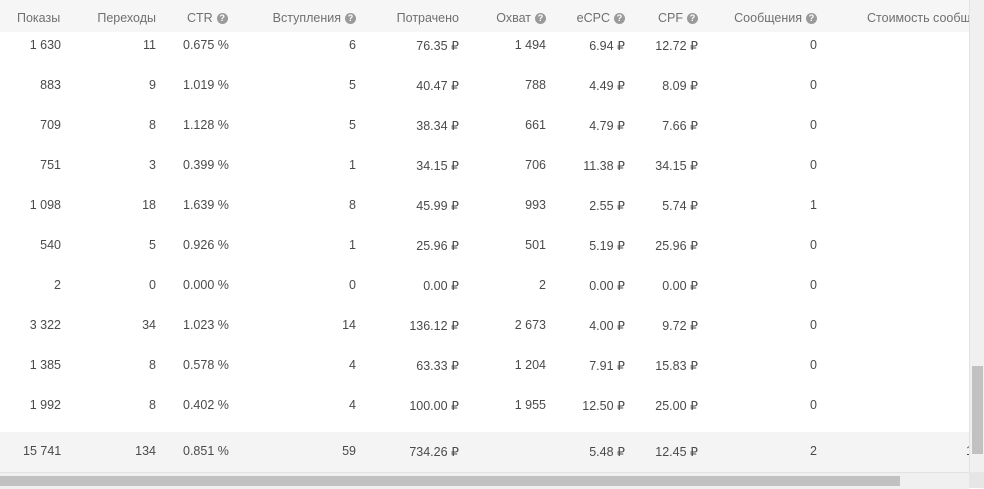  What do you see at coordinates (530, 365) in the screenshot?
I see `cell-reach: 1 204` at bounding box center [530, 365].